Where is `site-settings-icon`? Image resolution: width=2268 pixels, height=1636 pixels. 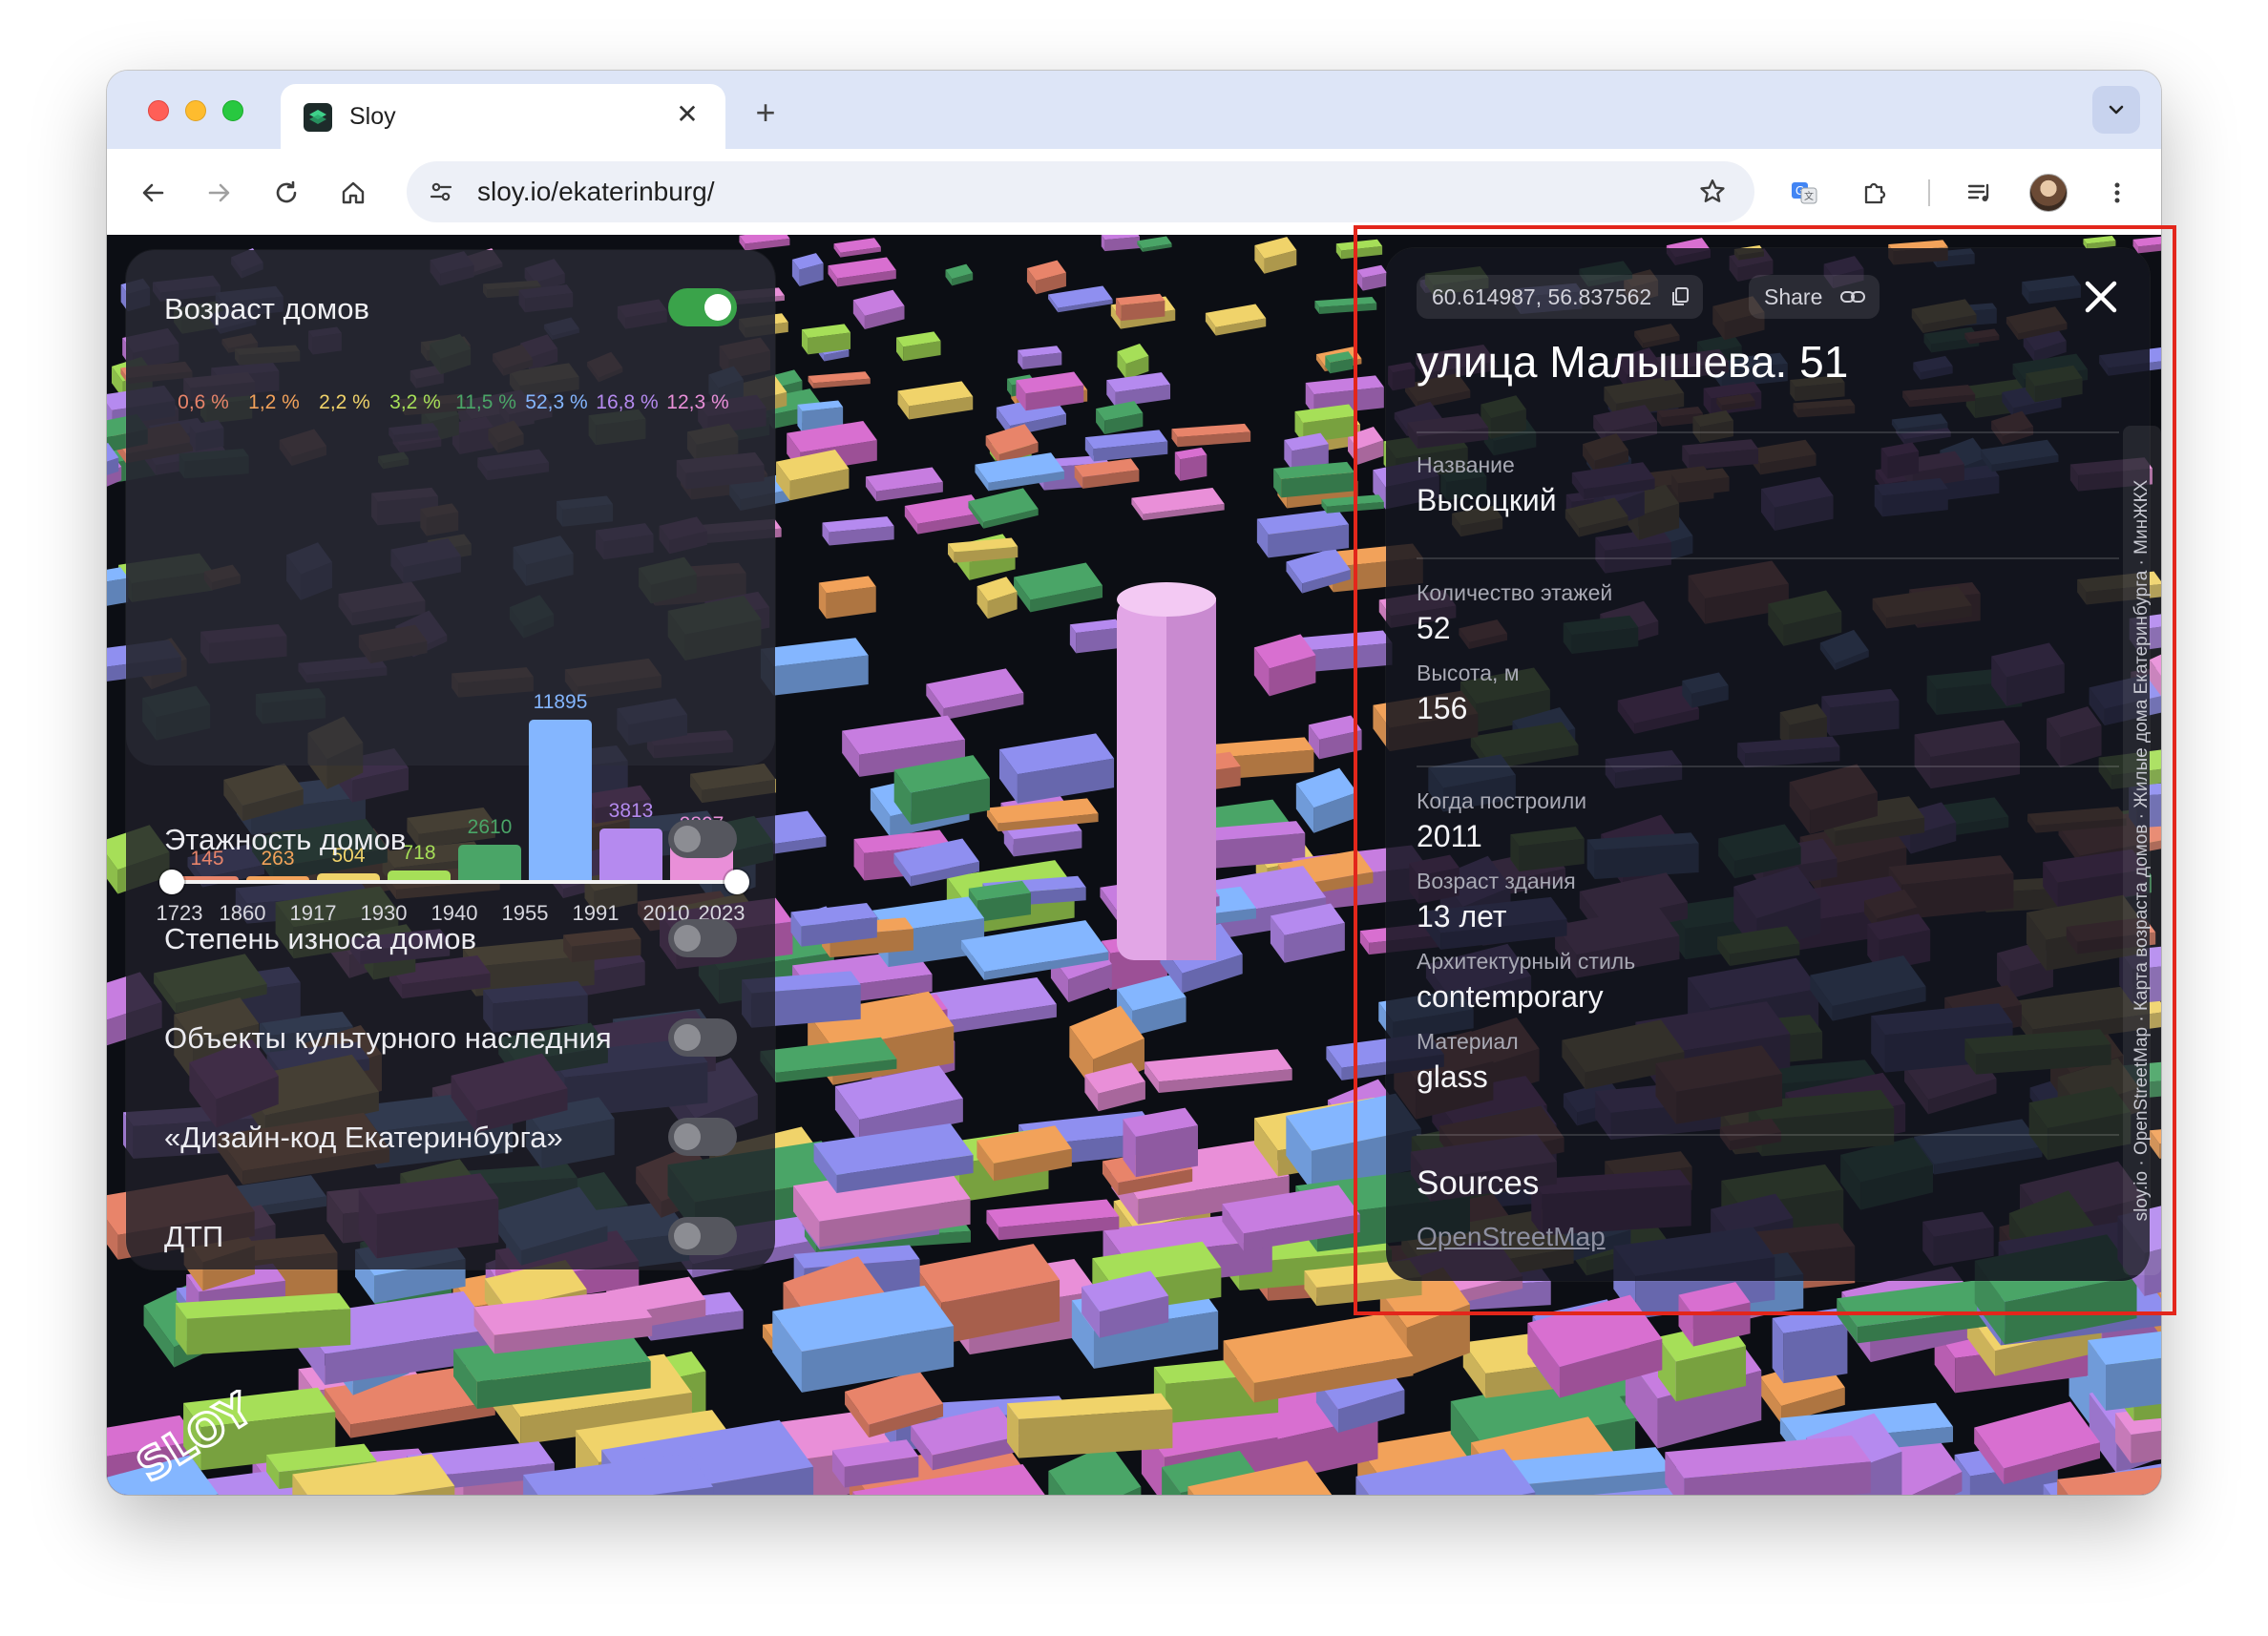 site-settings-icon is located at coordinates (441, 192).